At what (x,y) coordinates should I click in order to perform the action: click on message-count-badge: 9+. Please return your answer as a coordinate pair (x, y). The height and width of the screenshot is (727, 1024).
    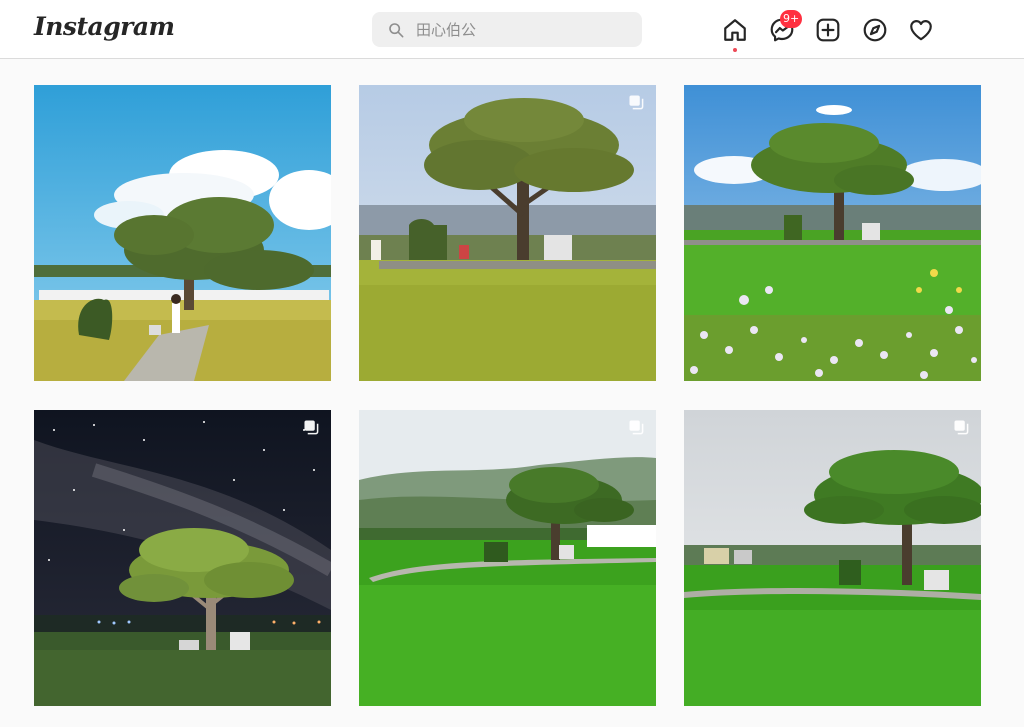
    Looking at the image, I should click on (791, 19).